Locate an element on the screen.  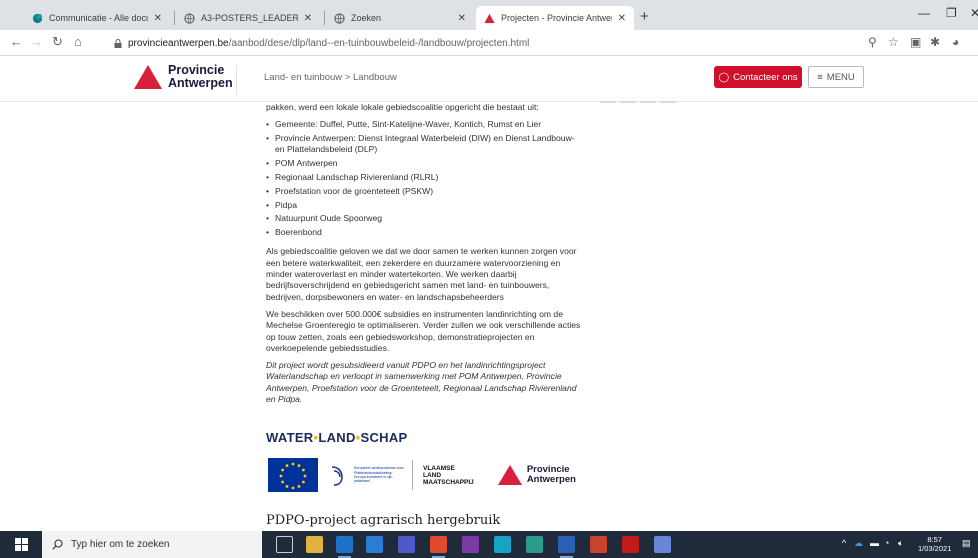
tab-zoeken: Zoeken ✕ is located at coordinates (400, 18).